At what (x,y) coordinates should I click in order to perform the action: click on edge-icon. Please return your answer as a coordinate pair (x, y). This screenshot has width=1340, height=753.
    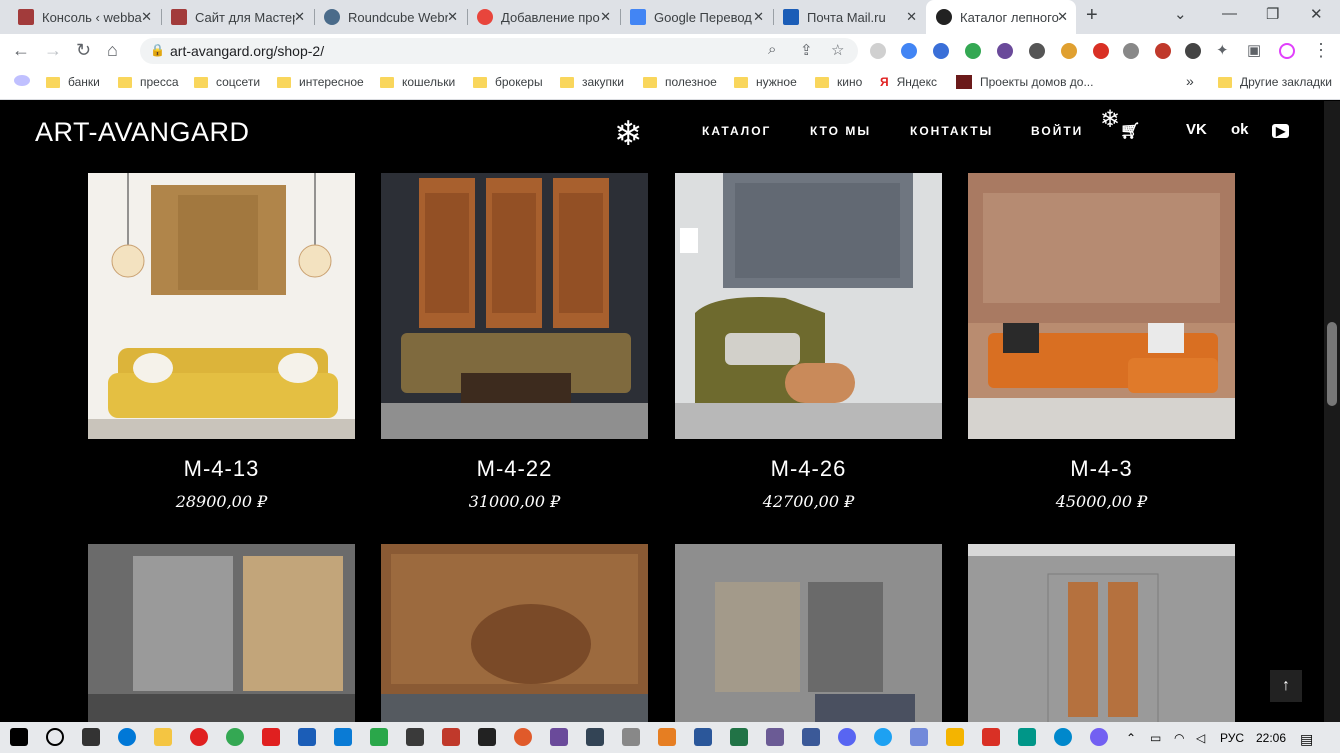
    Looking at the image, I should click on (127, 737).